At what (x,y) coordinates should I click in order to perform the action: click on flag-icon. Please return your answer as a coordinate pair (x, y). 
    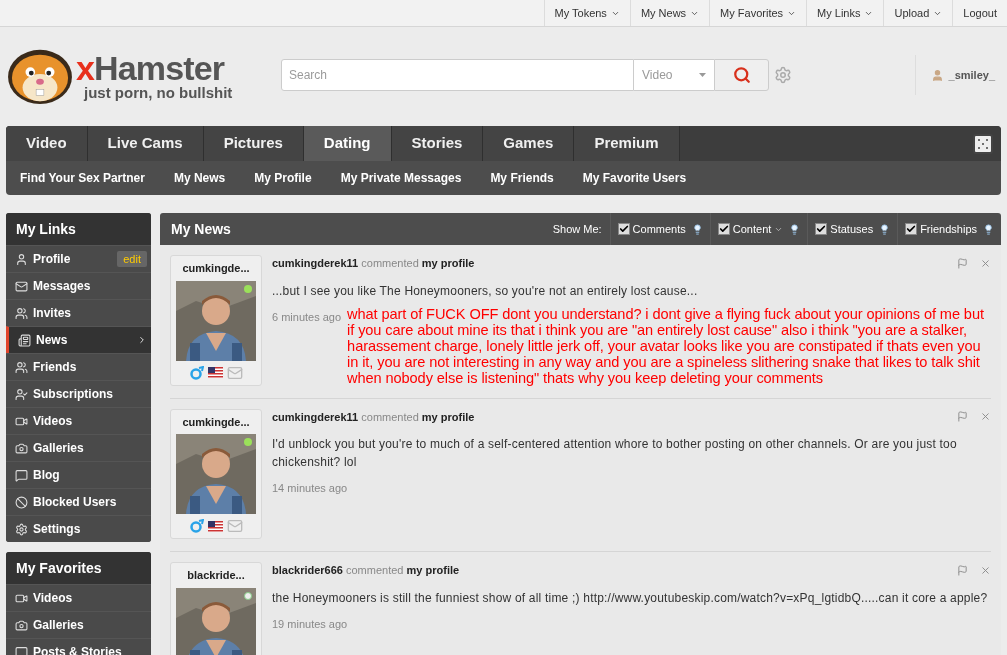
    Looking at the image, I should click on (215, 372).